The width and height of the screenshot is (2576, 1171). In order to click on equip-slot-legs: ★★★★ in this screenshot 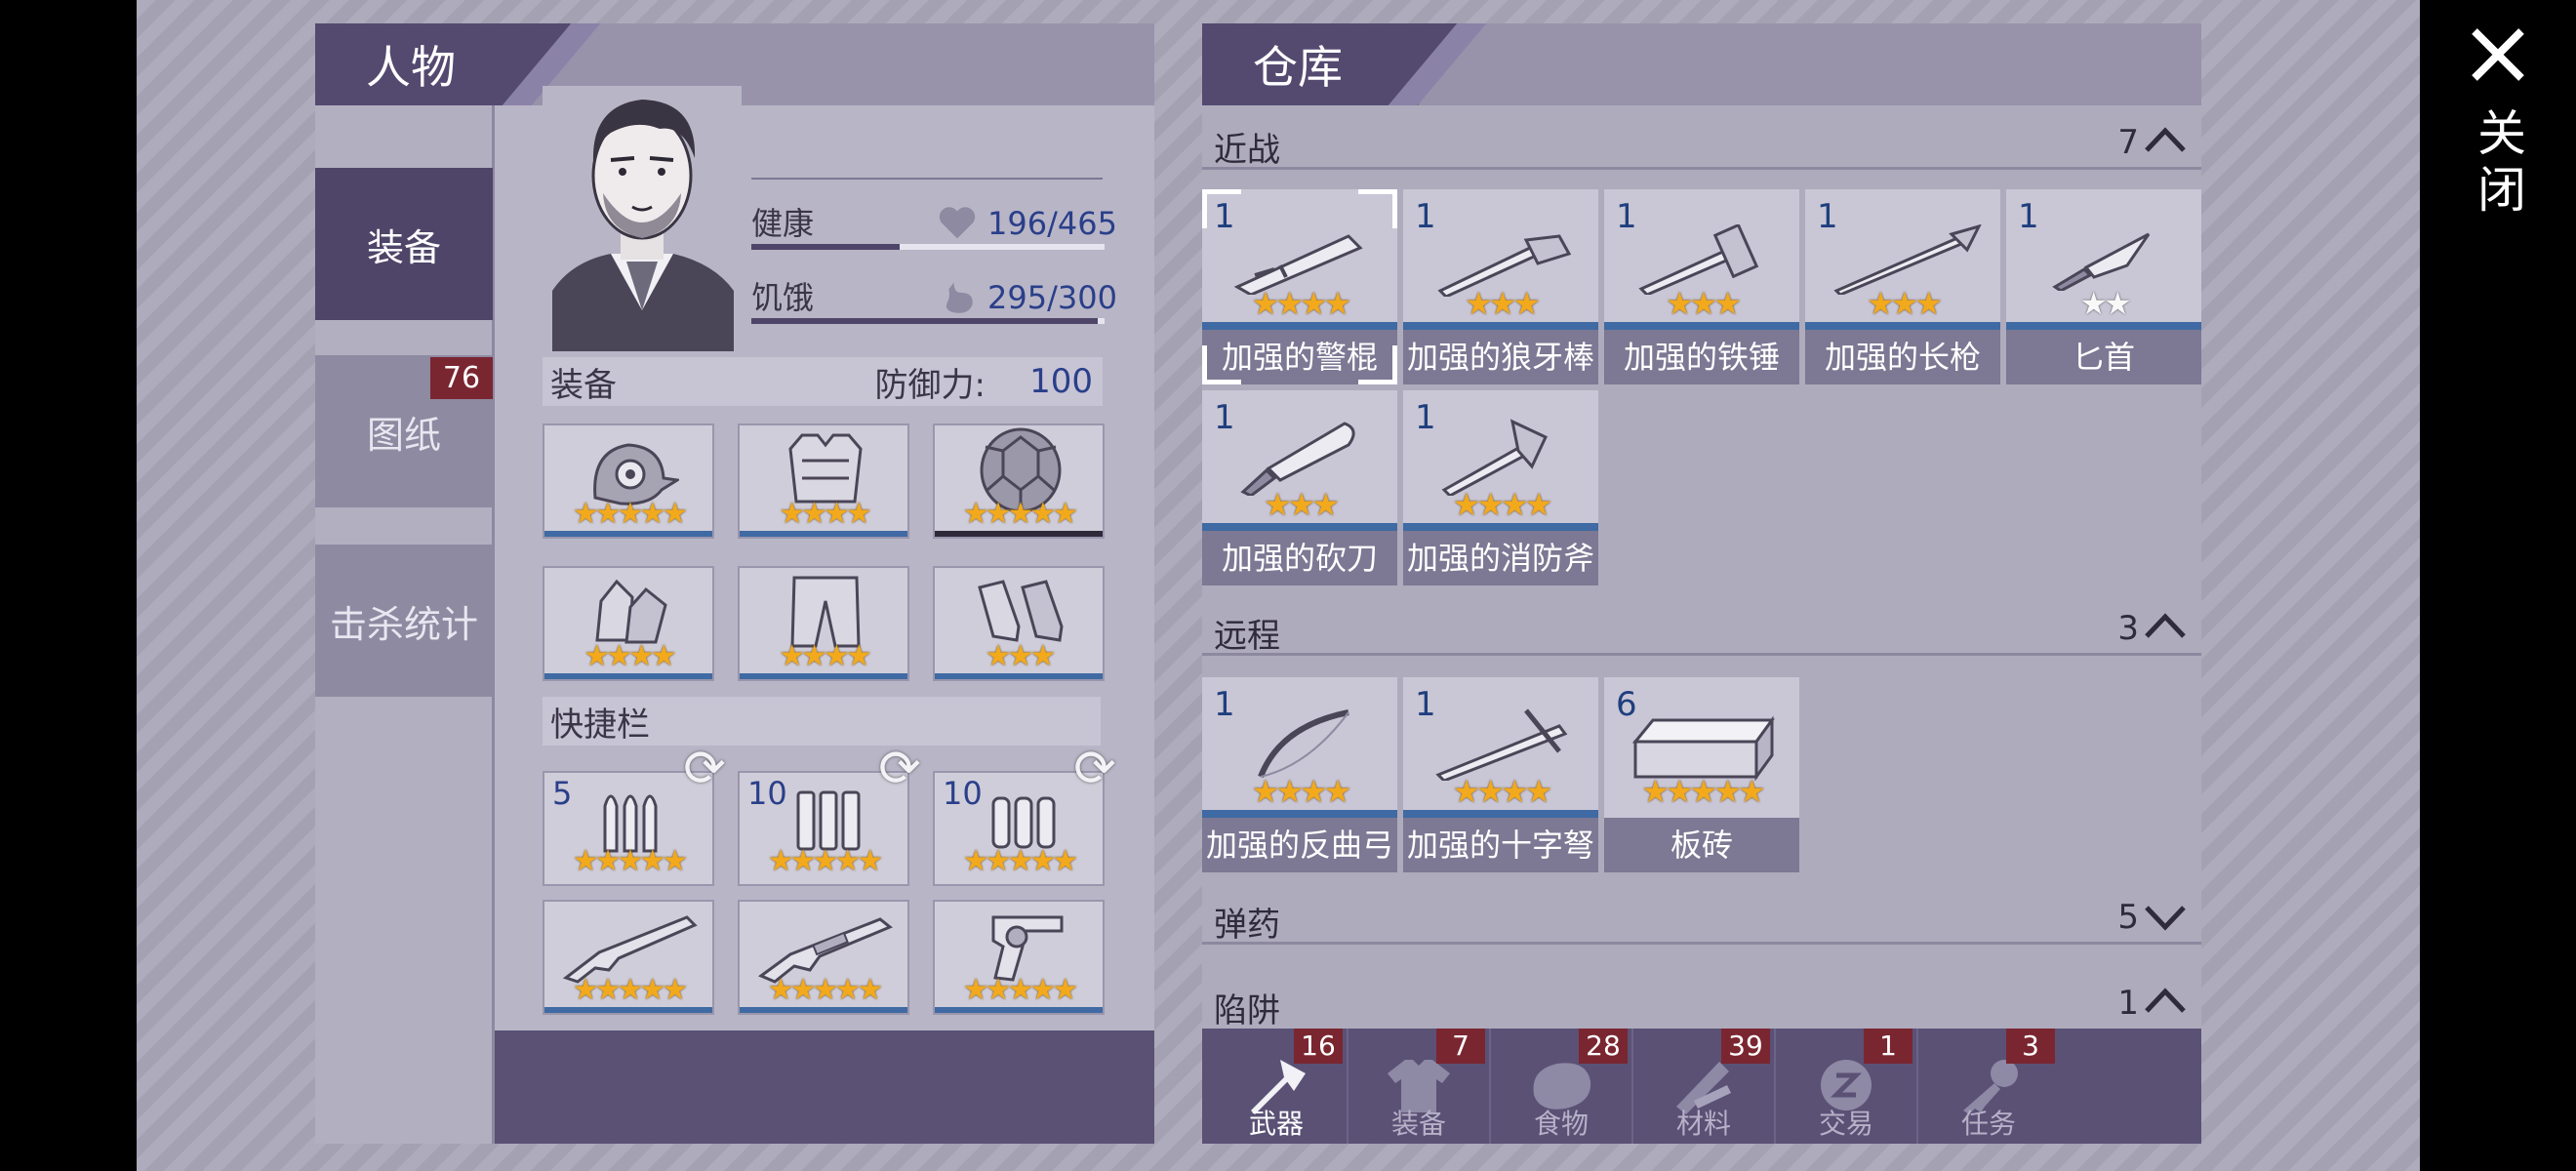, I will do `click(823, 623)`.